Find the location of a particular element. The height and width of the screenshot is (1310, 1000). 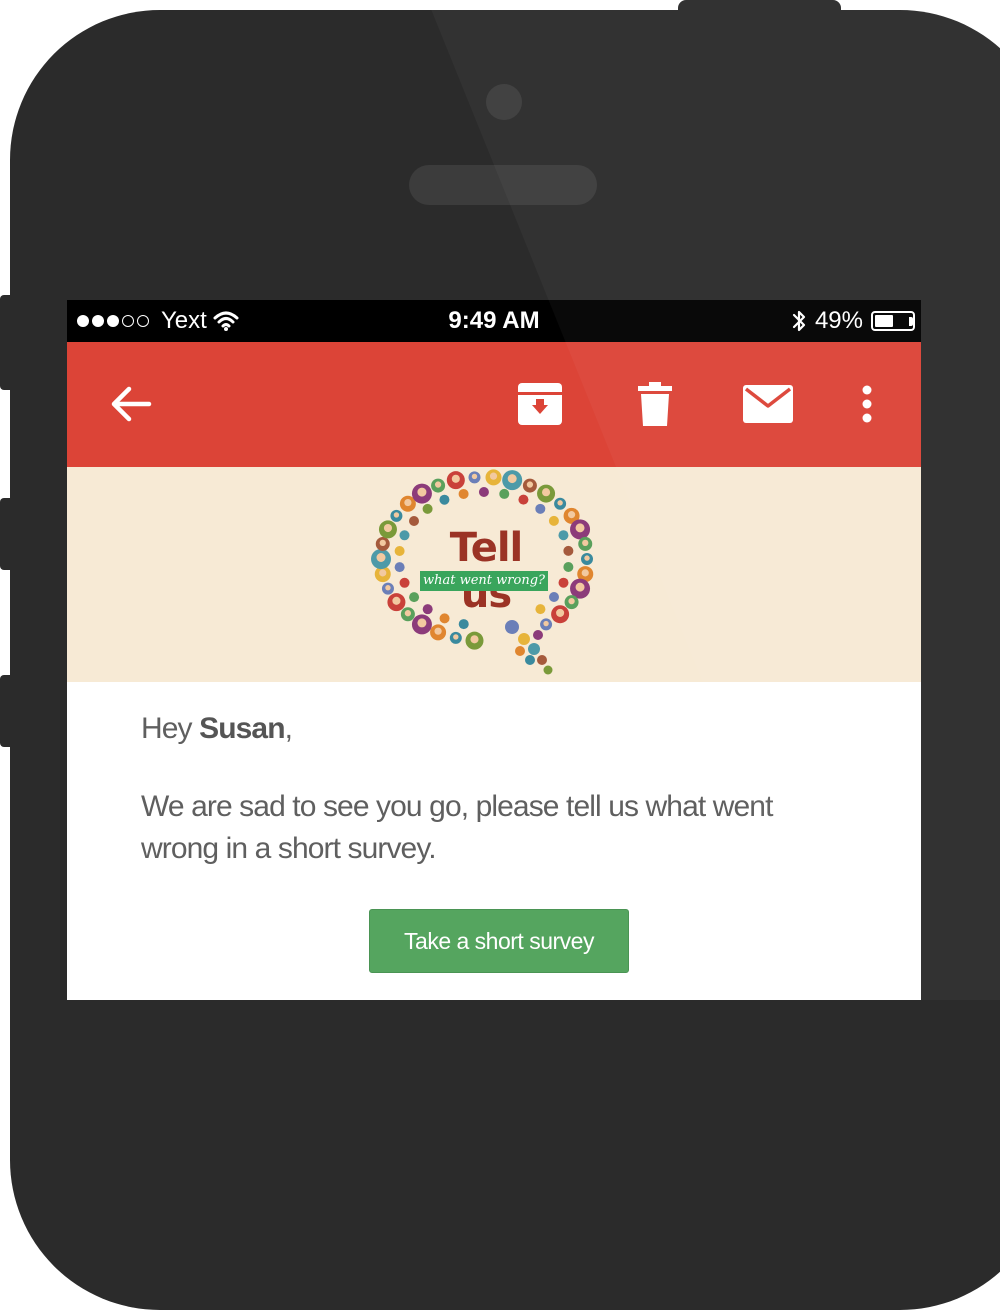

status-bar: Yext 9:49 AM 49% is located at coordinates (494, 321).